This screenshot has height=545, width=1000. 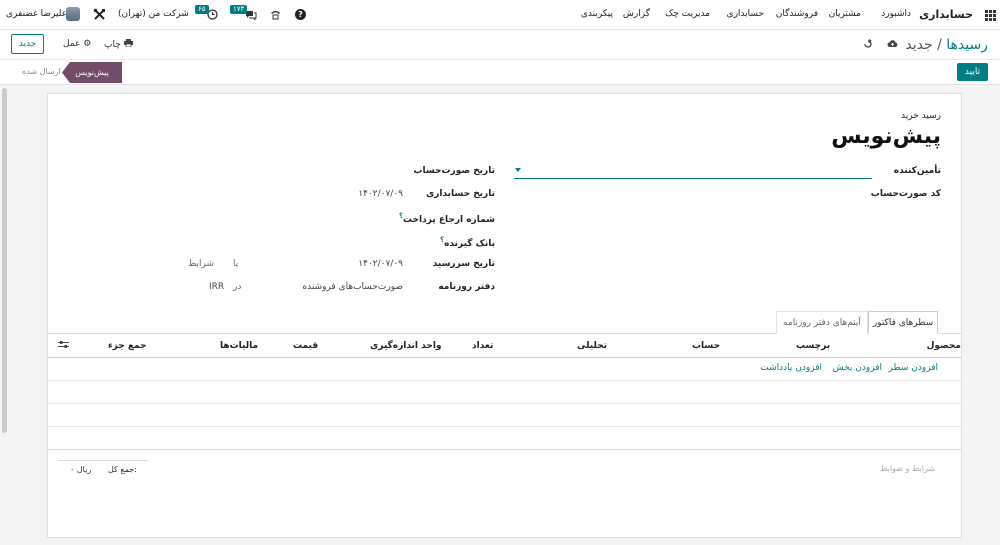 What do you see at coordinates (352, 287) in the screenshot?
I see `journal-value: صورت‌حساب‌های فروشنده` at bounding box center [352, 287].